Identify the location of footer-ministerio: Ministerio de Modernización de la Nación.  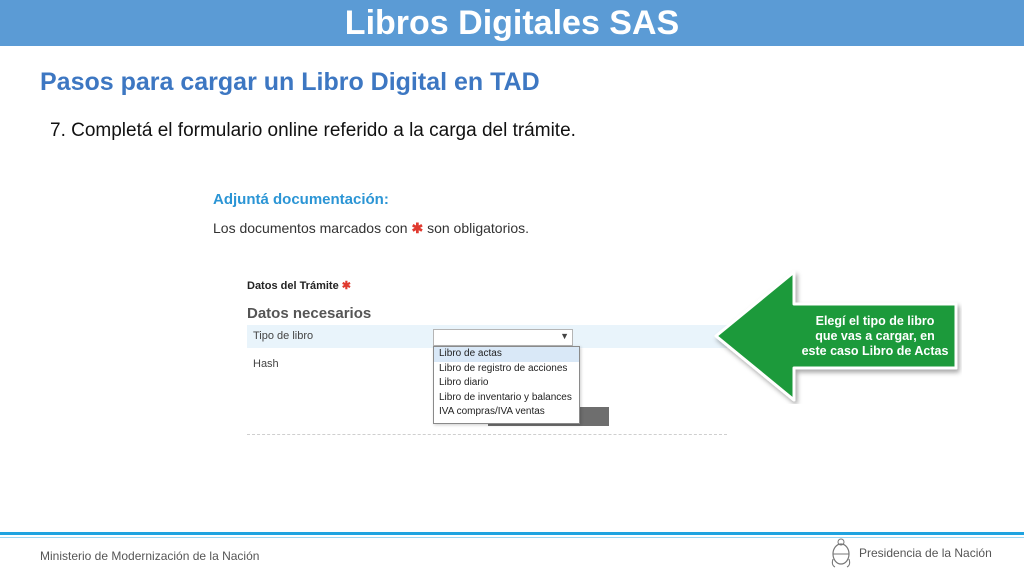
(150, 556).